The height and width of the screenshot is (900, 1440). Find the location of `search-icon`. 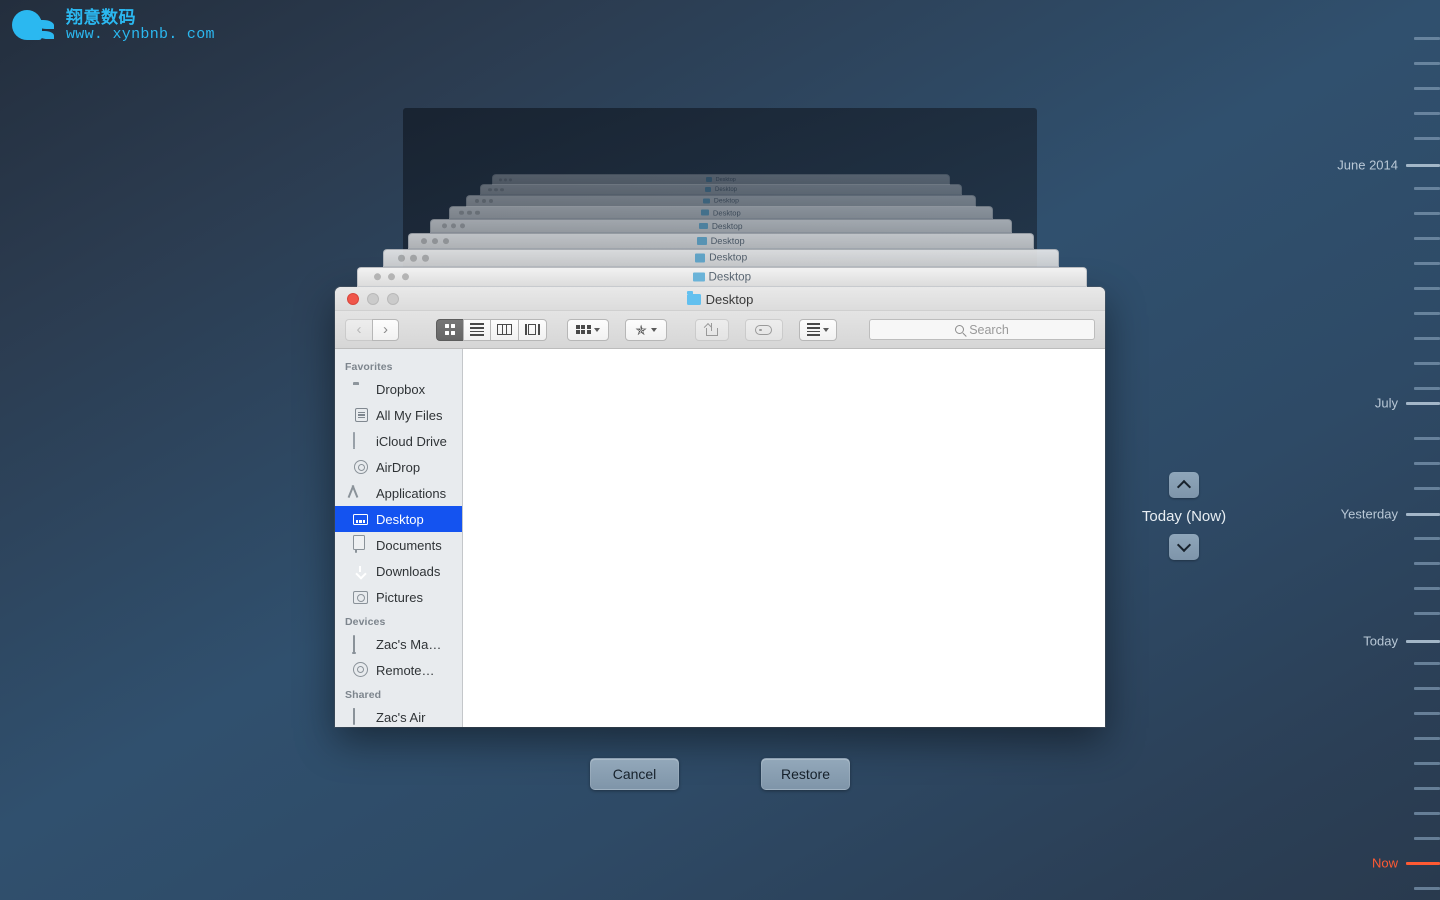

search-icon is located at coordinates (960, 329).